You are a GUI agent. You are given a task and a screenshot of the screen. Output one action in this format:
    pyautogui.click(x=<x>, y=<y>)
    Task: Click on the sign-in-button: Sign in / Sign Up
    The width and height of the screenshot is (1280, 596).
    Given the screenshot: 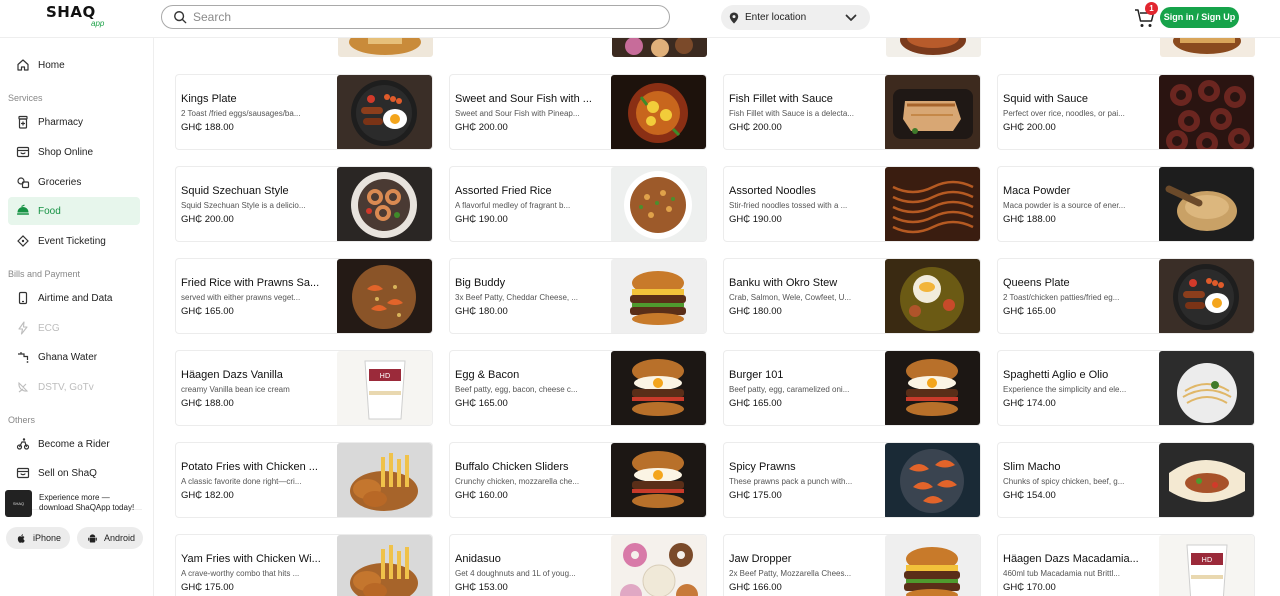 What is the action you would take?
    pyautogui.click(x=1199, y=17)
    